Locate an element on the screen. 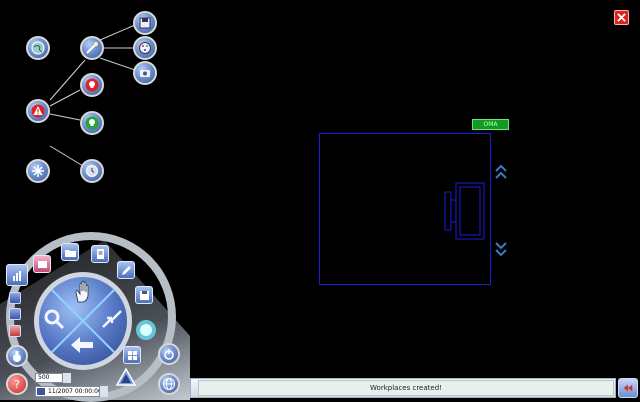  ok-skull-icon is located at coordinates (92, 123).